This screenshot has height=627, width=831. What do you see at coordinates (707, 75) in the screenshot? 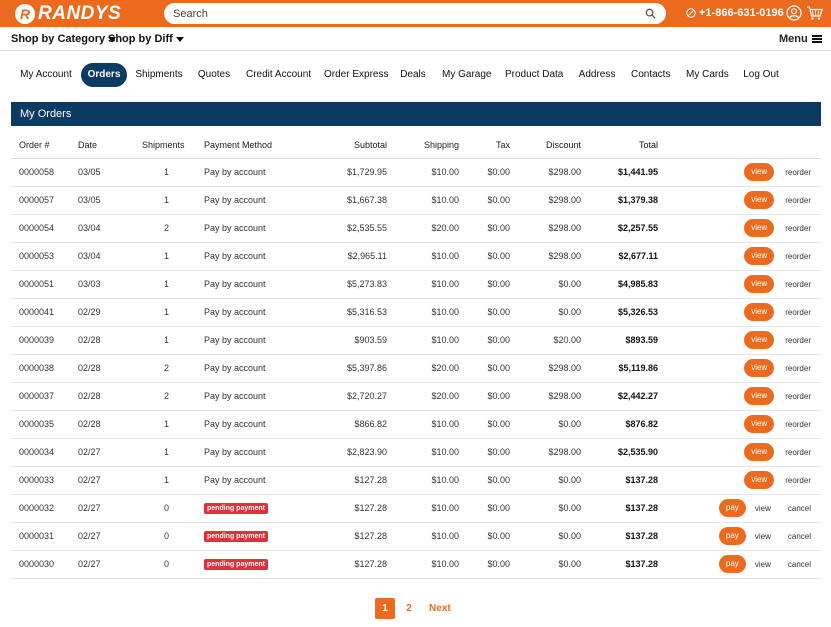
I see `tab-my-cards: My Cards` at bounding box center [707, 75].